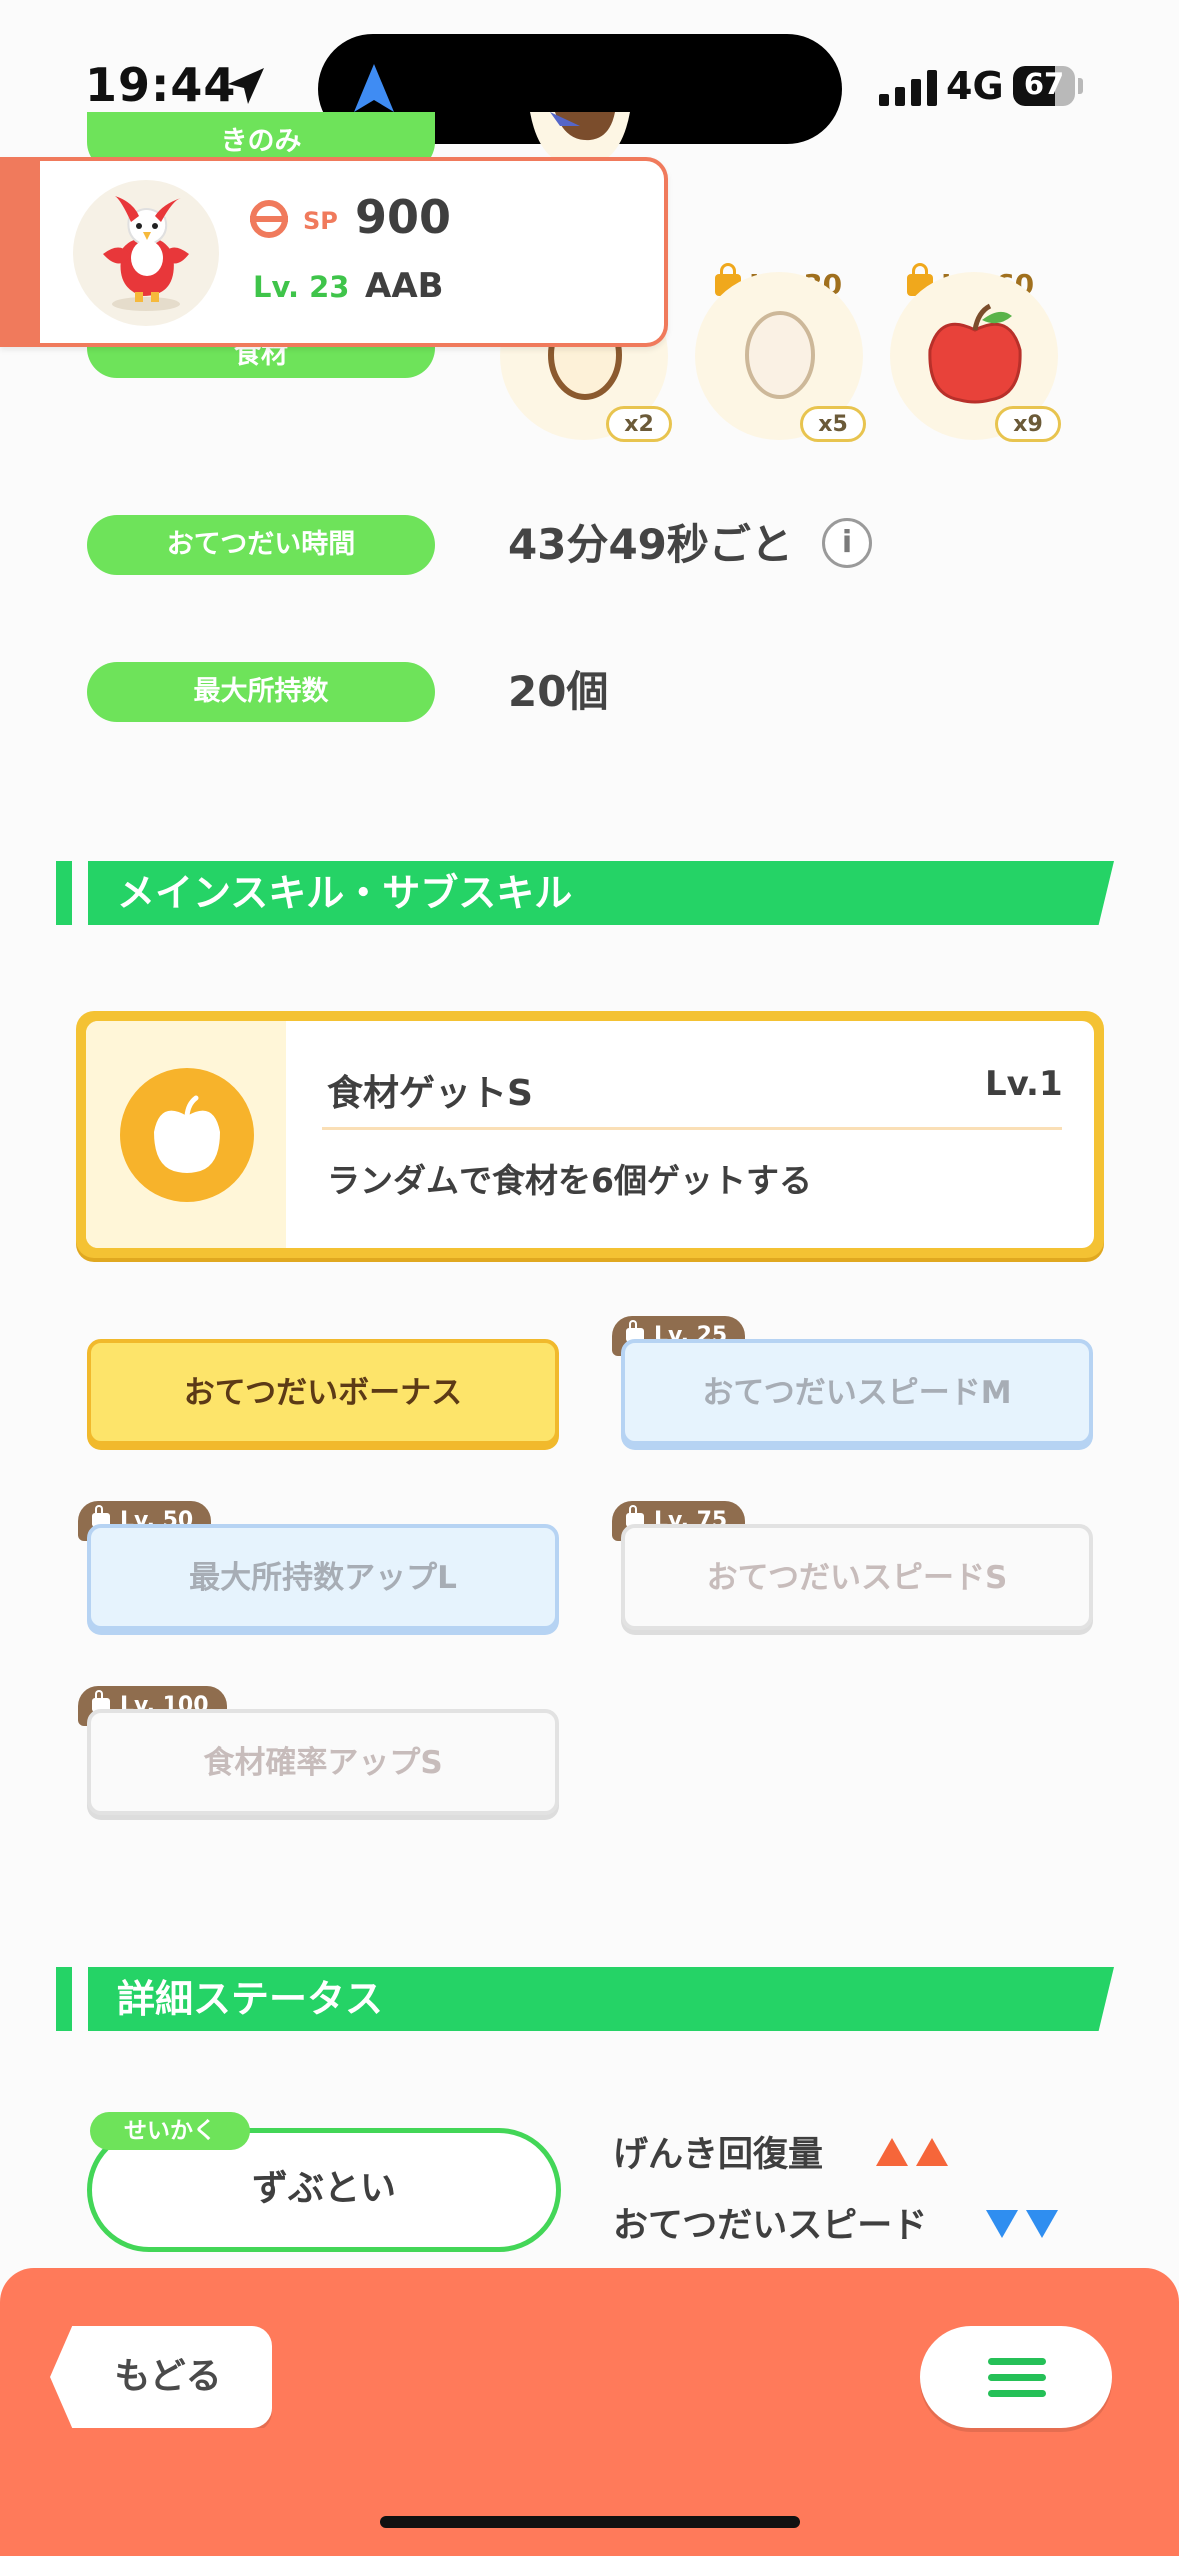 Image resolution: width=1179 pixels, height=2556 pixels. Describe the element at coordinates (692, 1128) in the screenshot. I see `divider` at that location.